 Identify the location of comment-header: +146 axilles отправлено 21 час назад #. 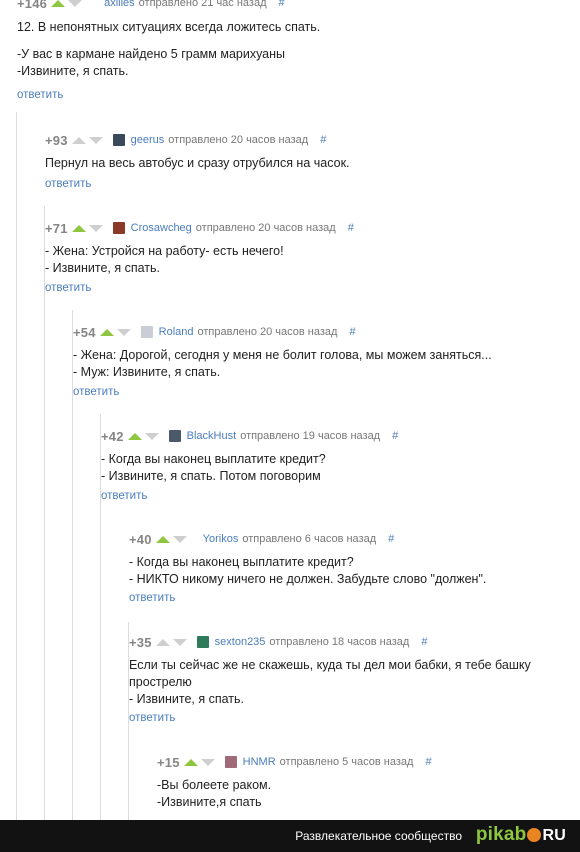
(151, 5).